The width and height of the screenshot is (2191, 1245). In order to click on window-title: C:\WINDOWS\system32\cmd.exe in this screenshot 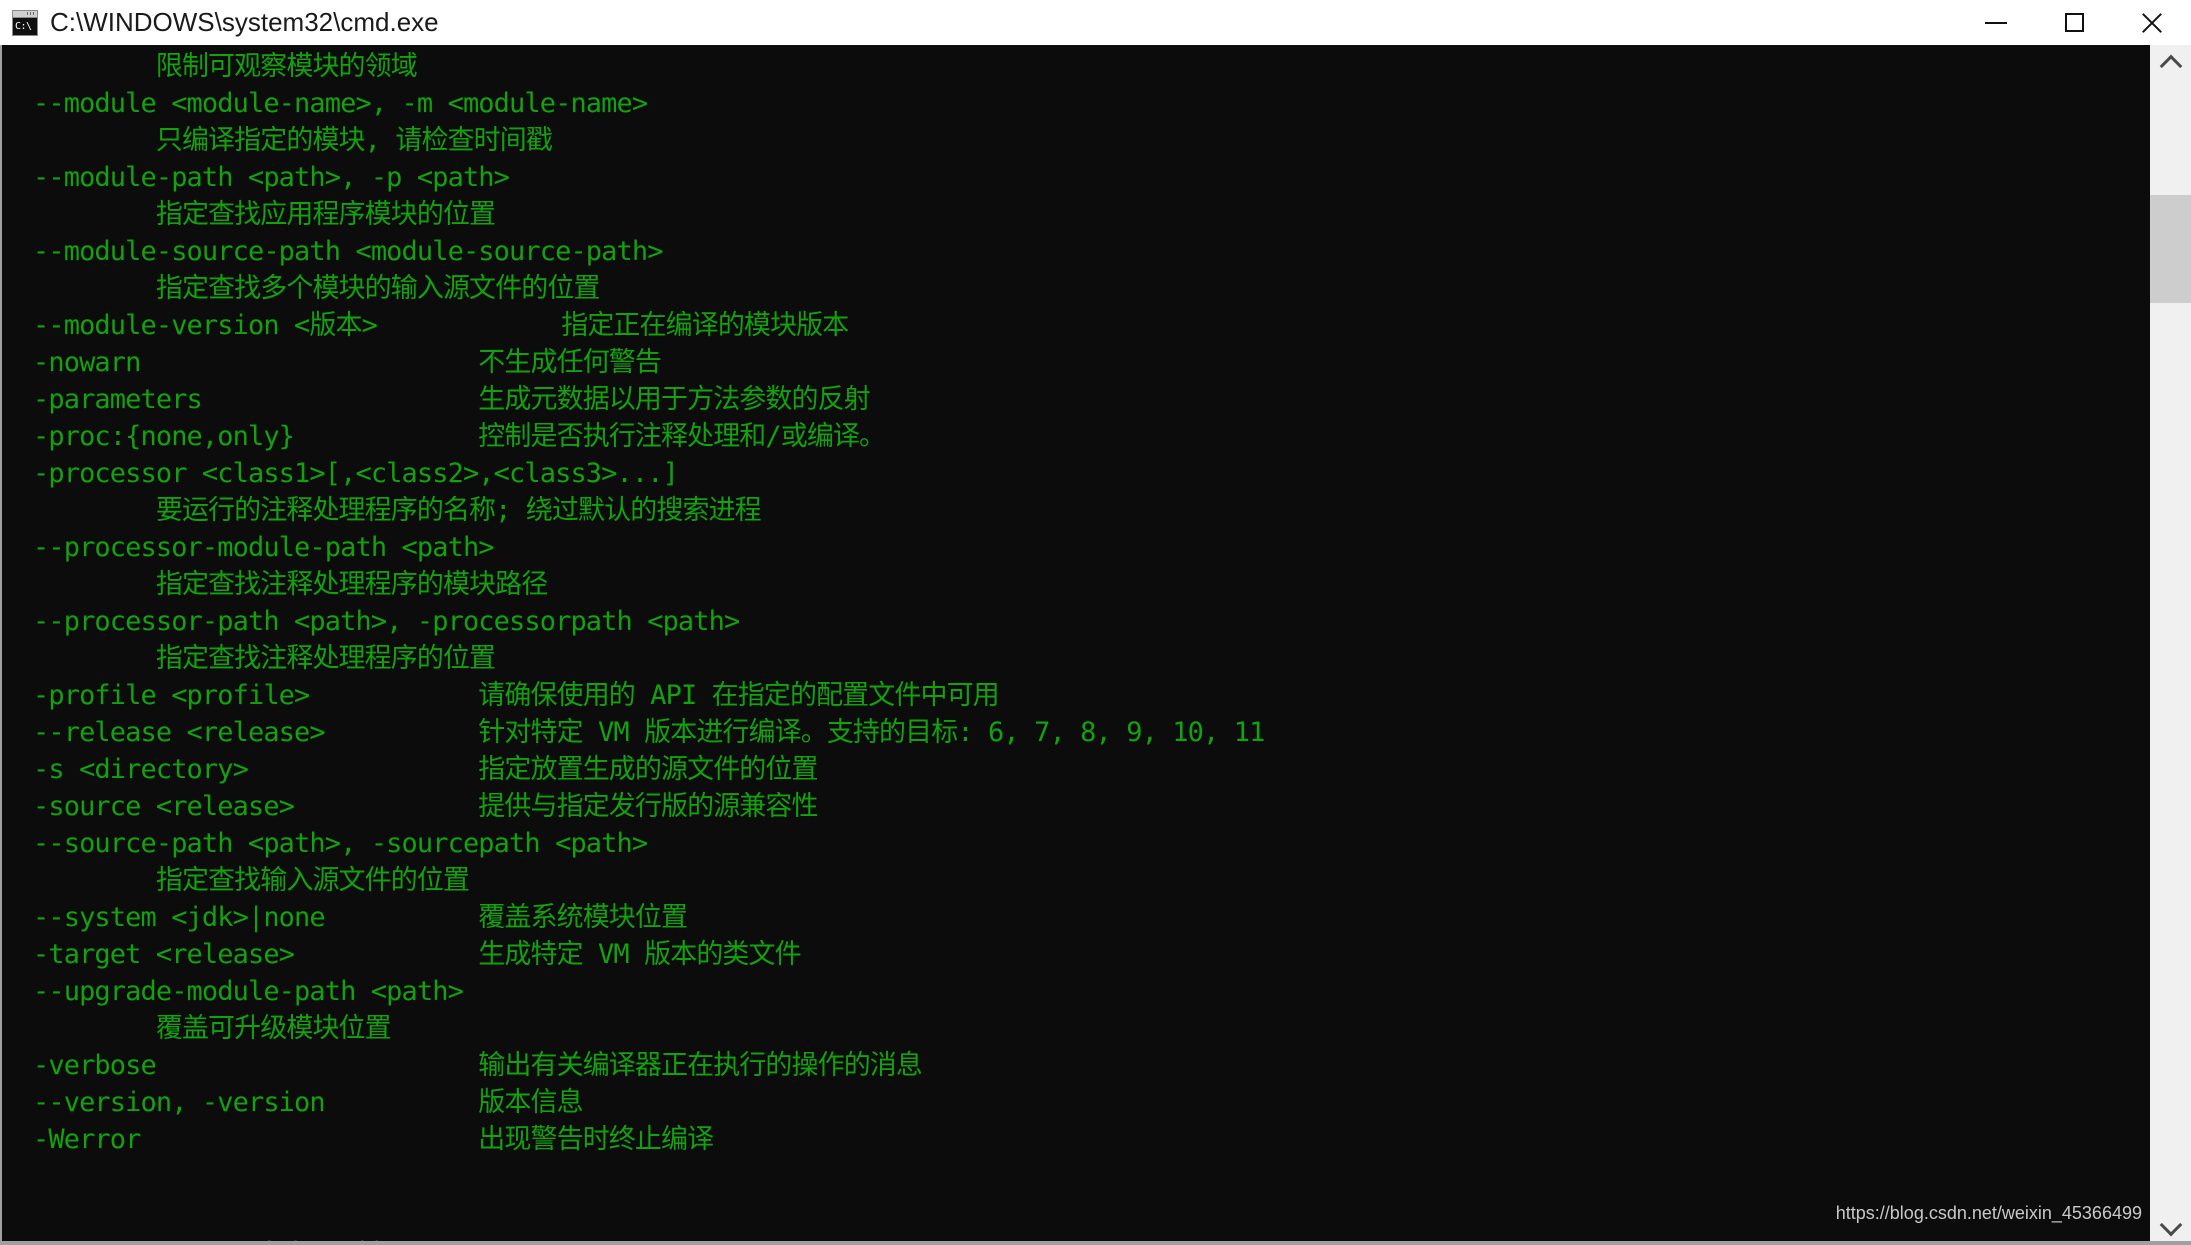, I will do `click(244, 22)`.